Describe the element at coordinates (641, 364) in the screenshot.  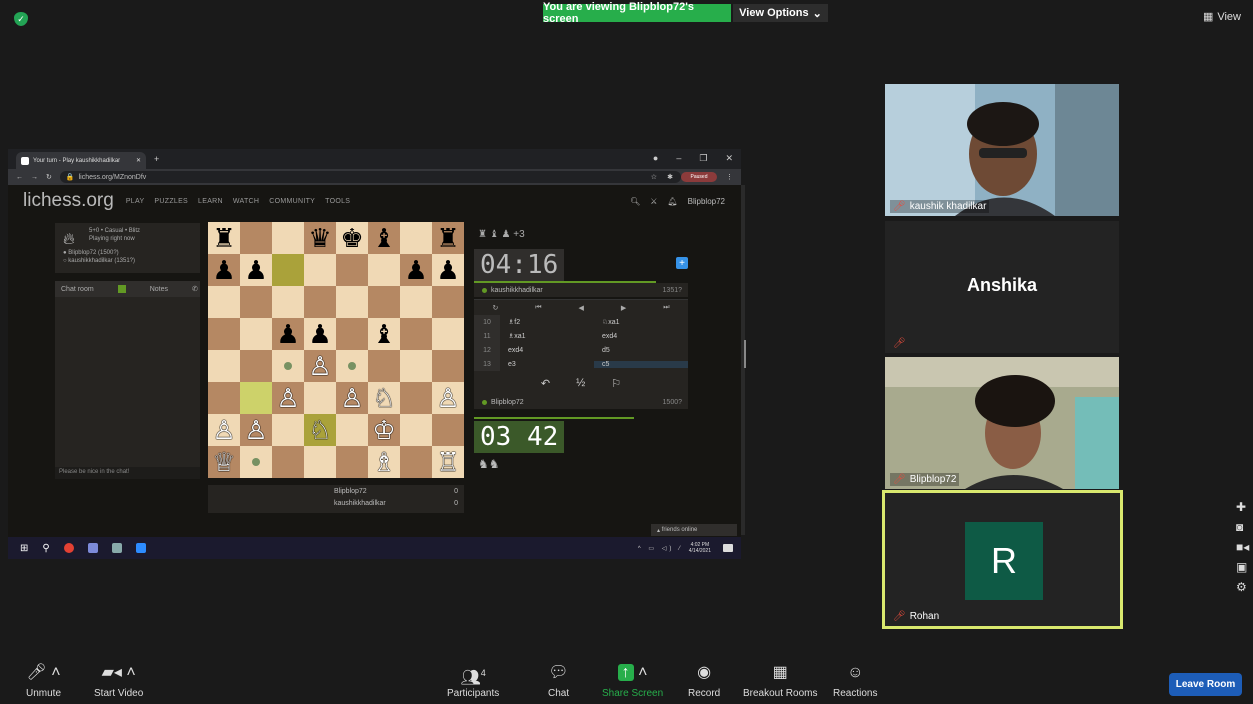
I see `black-move: c5` at that location.